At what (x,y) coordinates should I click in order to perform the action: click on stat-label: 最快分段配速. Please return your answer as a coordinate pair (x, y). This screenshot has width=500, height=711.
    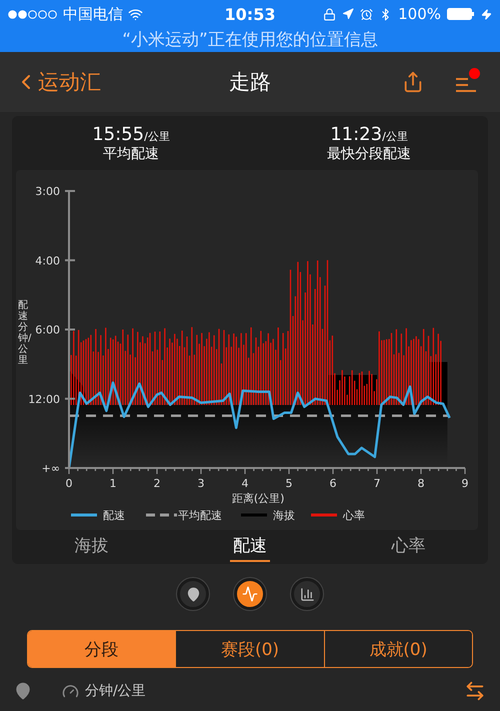
    Looking at the image, I should click on (369, 153).